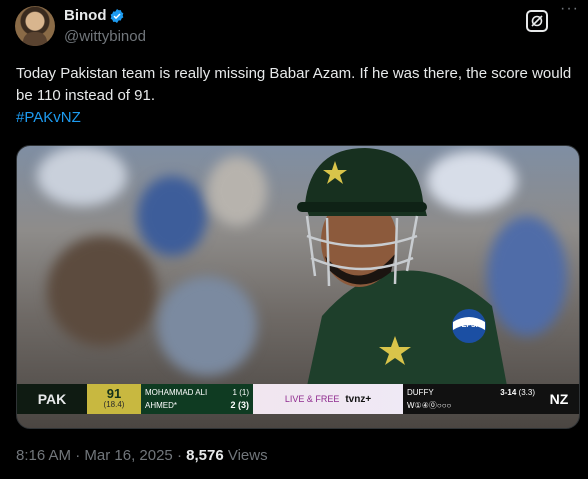  Describe the element at coordinates (508, 392) in the screenshot. I see `bowler-figures: 3-14` at that location.